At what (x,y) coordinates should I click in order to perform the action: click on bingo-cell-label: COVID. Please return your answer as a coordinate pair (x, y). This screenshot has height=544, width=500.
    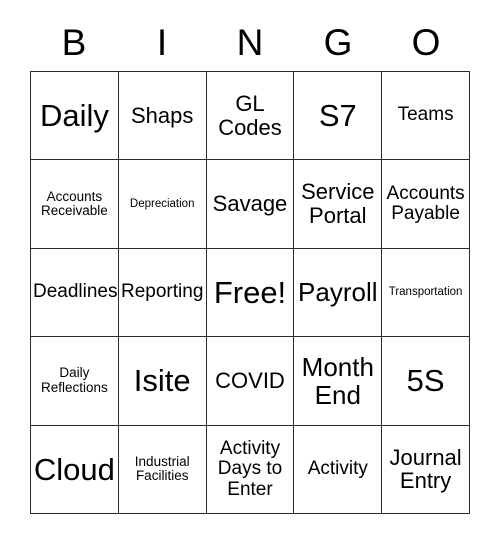
    Looking at the image, I should click on (250, 381).